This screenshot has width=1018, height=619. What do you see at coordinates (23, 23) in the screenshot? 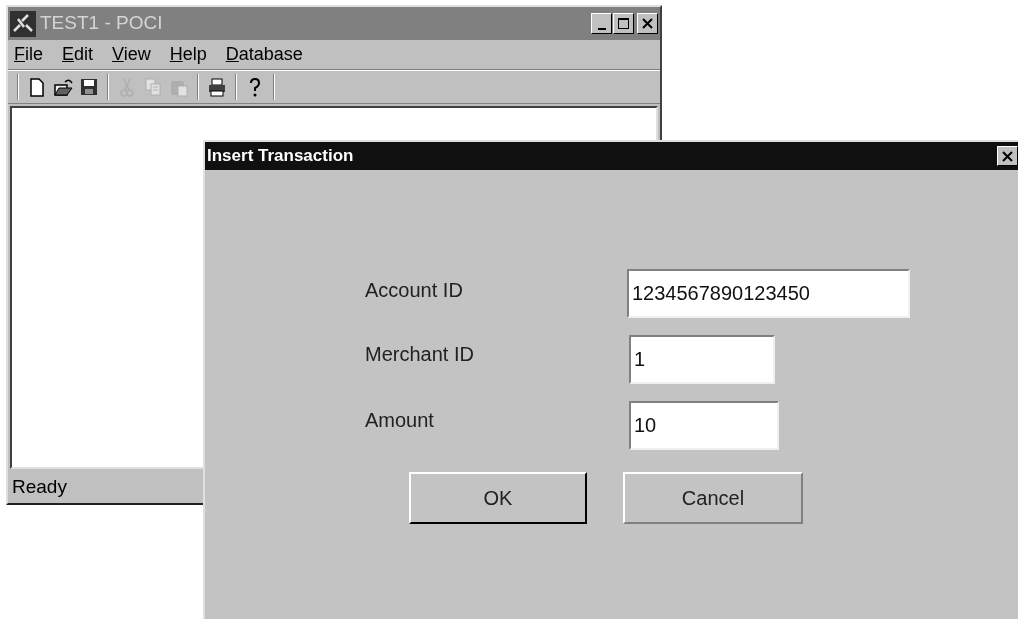
I see `app-icon` at bounding box center [23, 23].